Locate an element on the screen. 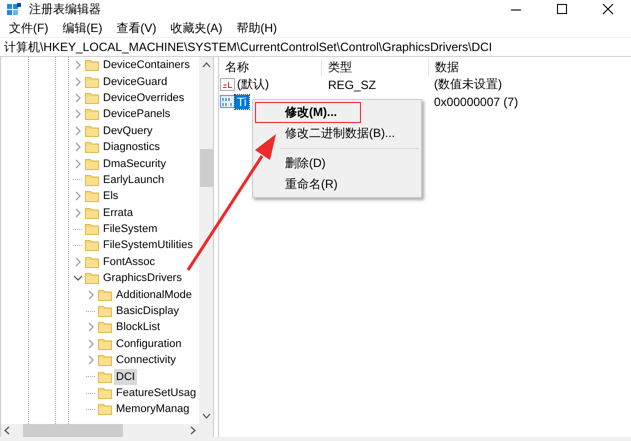 The width and height of the screenshot is (631, 441). tree-item: DevicePanels is located at coordinates (136, 114).